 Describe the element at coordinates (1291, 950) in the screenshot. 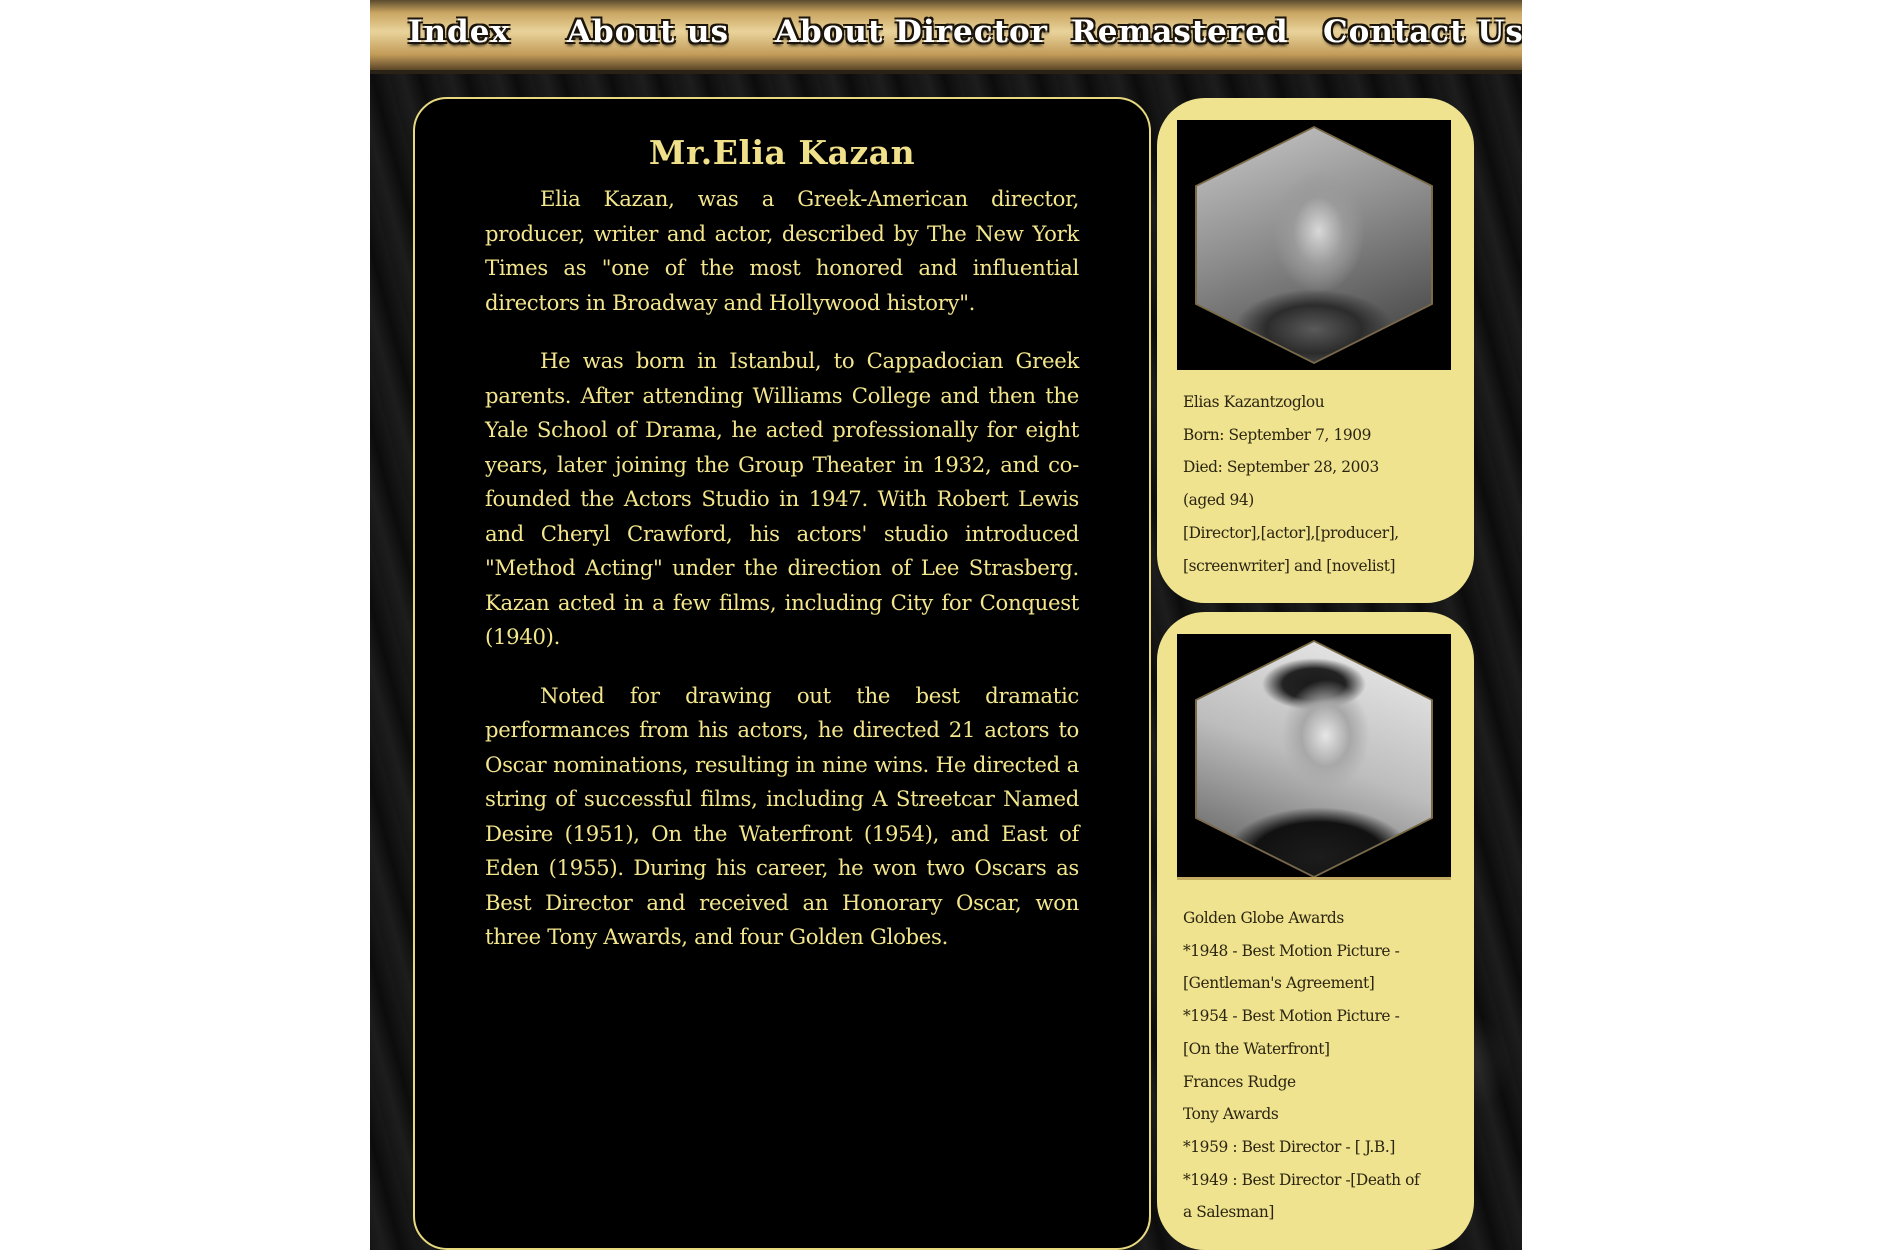

I see `award-item: *1948 - Best Motion Picture -` at that location.